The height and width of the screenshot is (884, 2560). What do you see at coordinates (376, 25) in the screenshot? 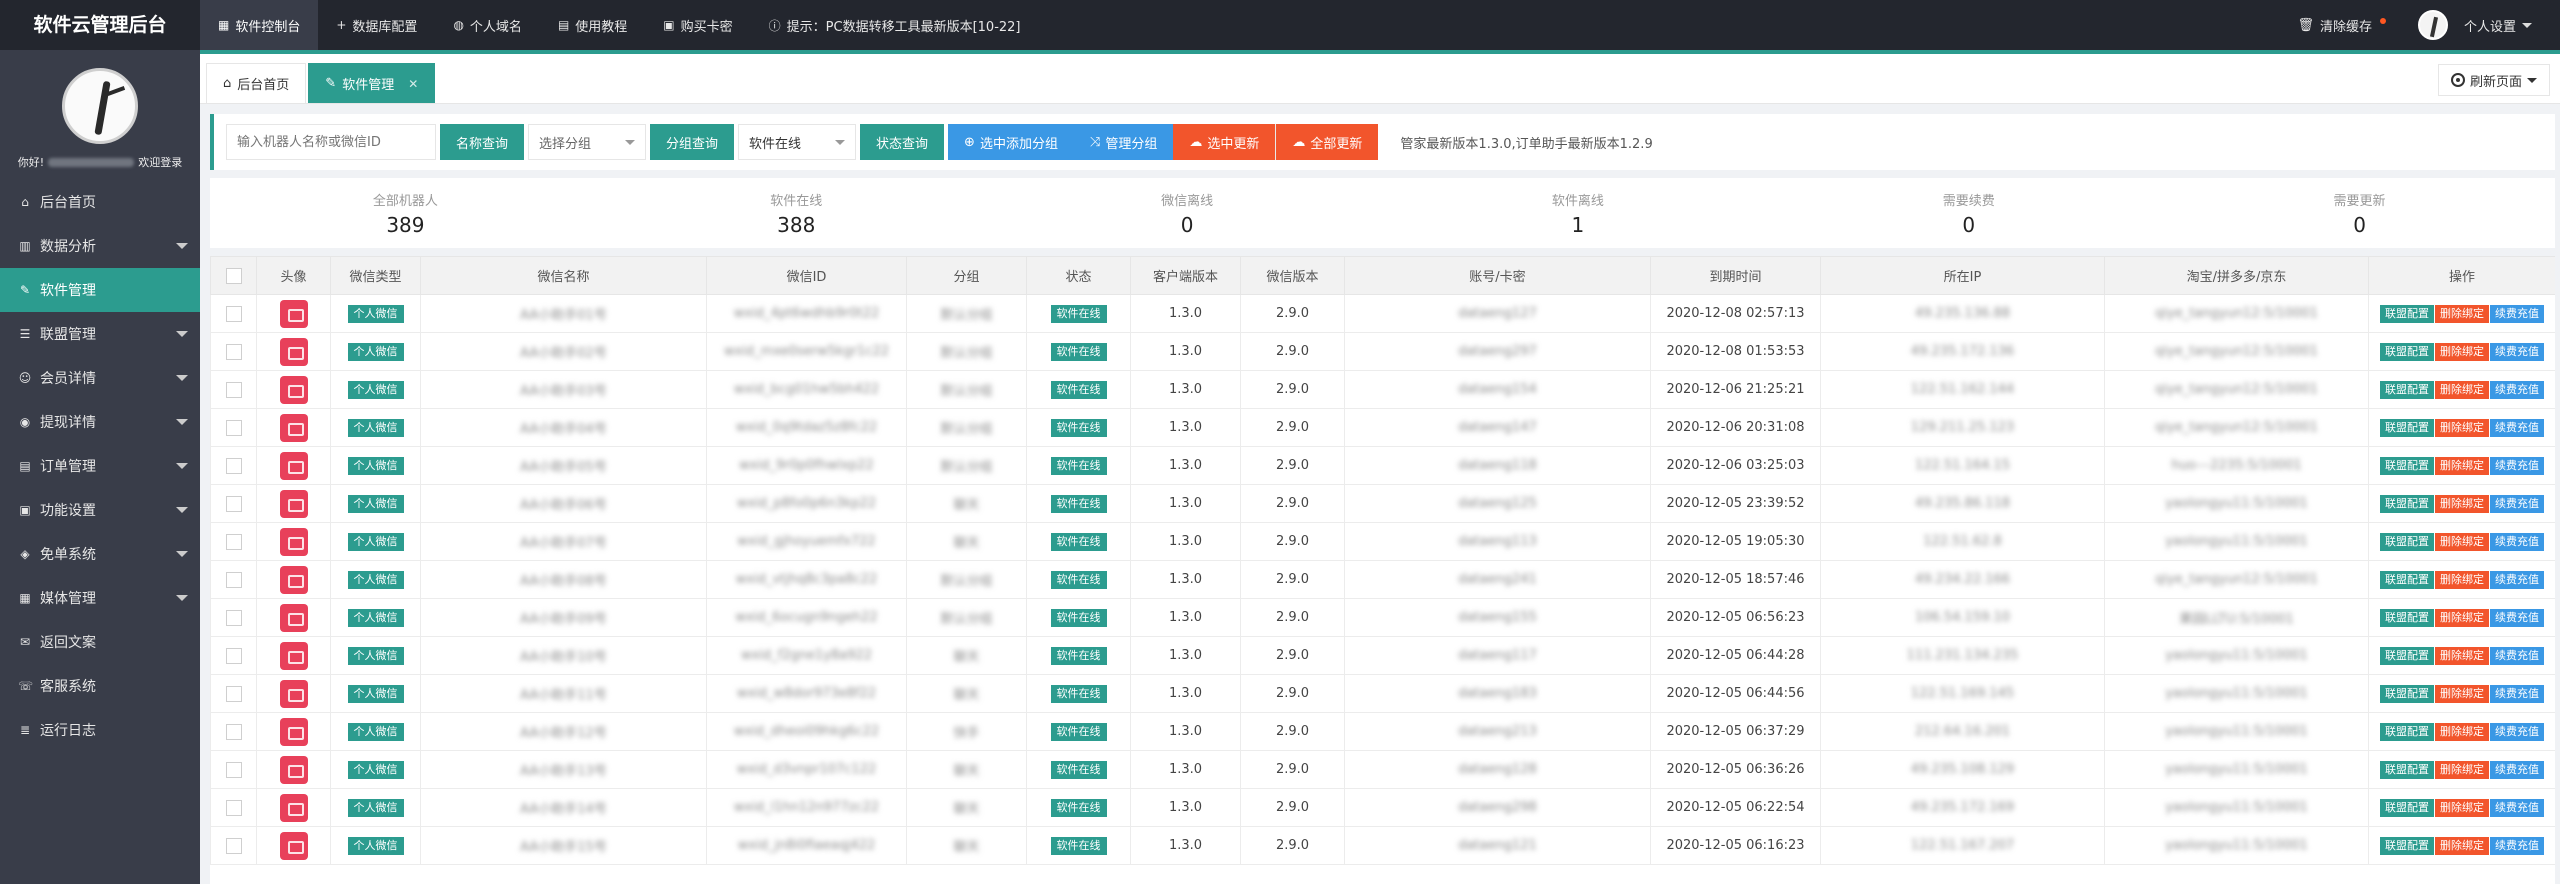
I see `nav-db-config: + 数据库配置` at bounding box center [376, 25].